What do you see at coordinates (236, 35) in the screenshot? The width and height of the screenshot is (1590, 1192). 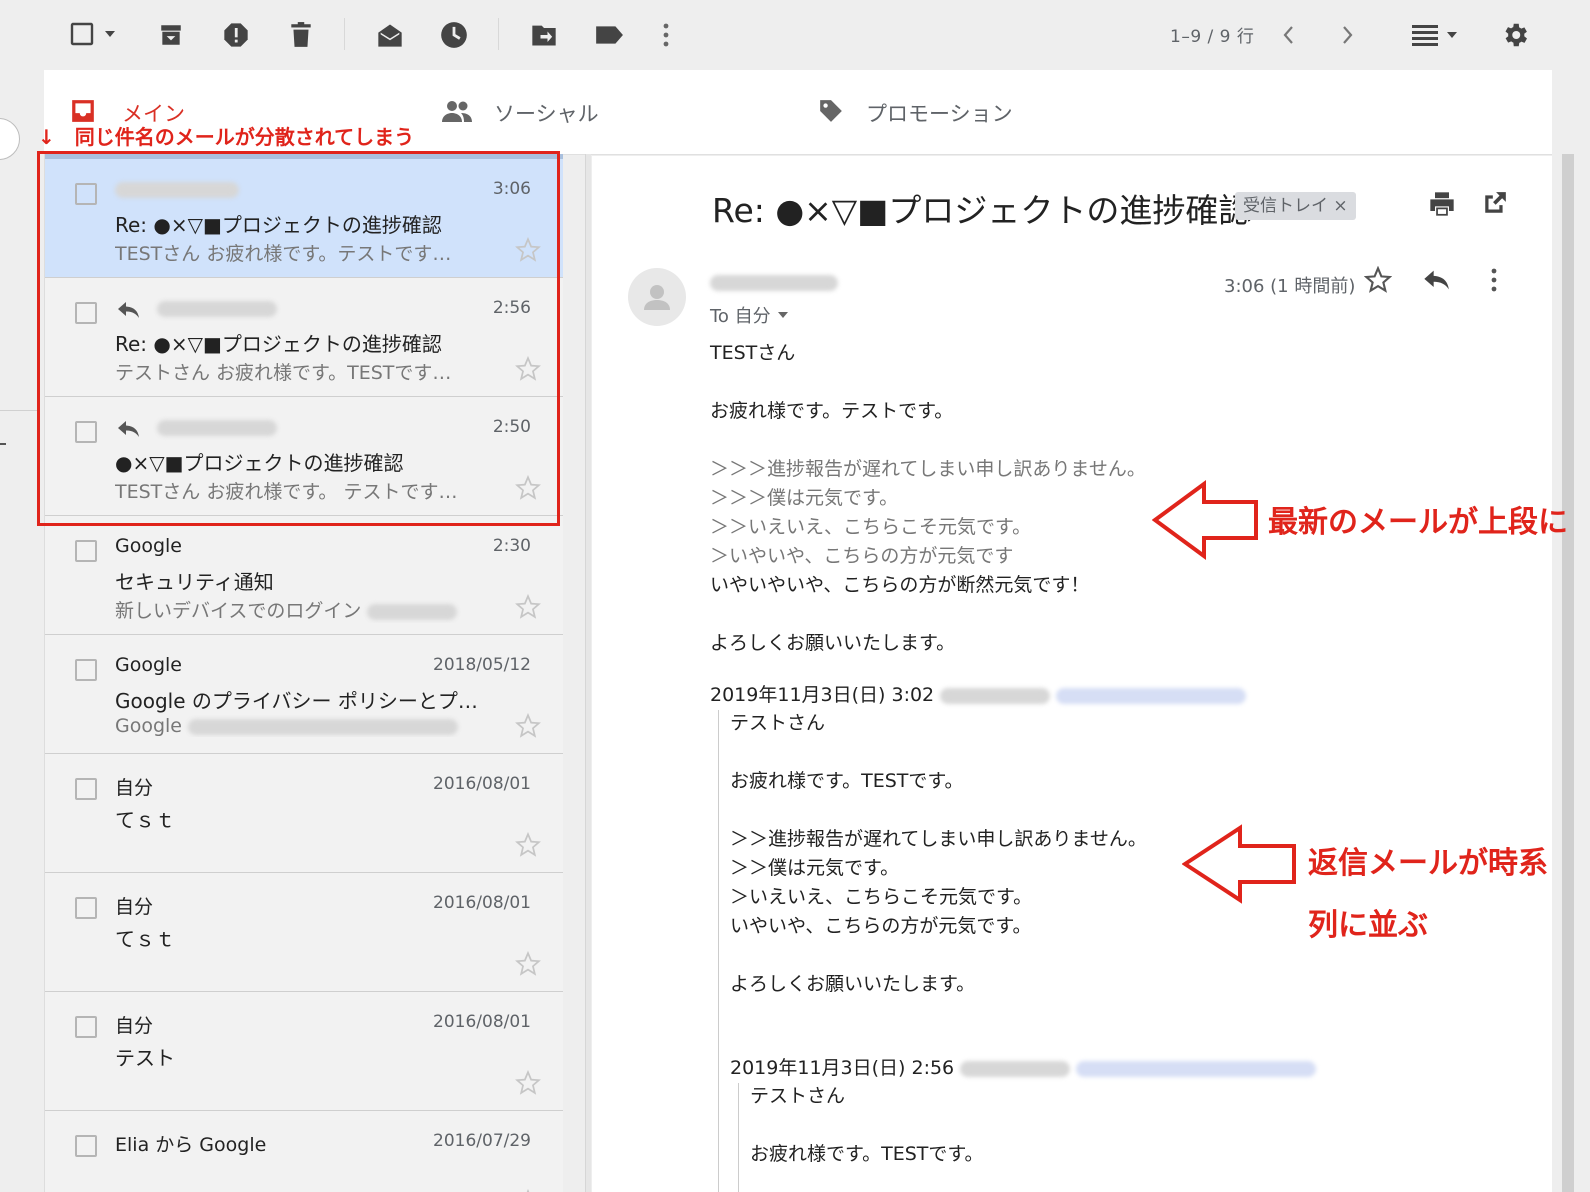 I see `report-spam-icon` at bounding box center [236, 35].